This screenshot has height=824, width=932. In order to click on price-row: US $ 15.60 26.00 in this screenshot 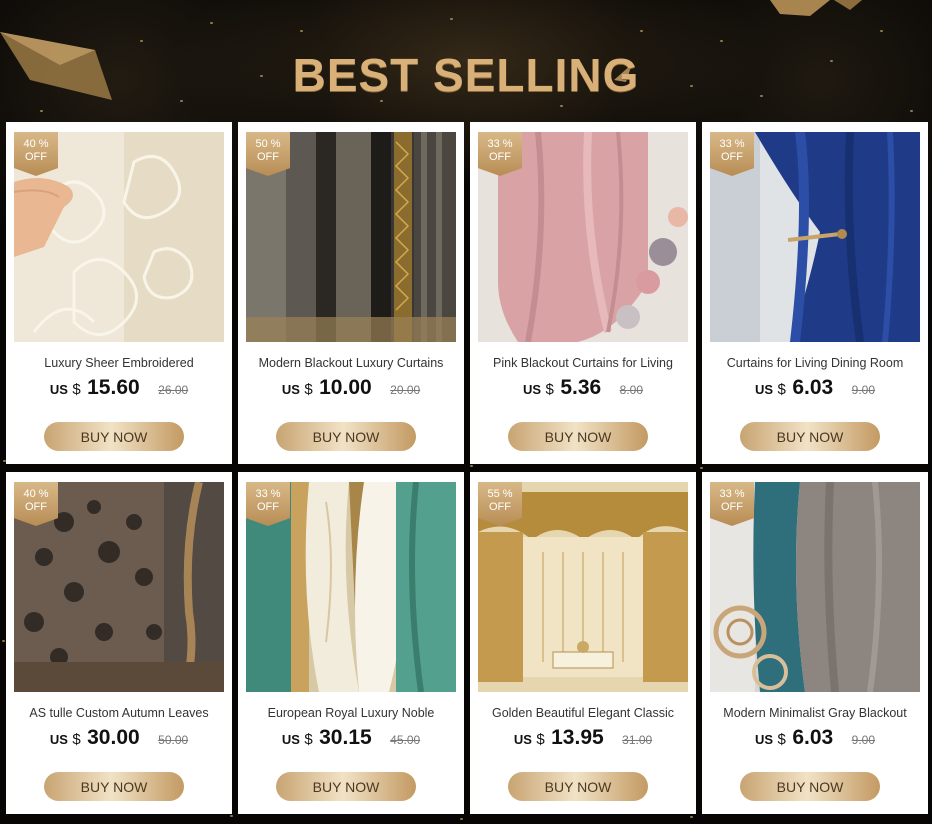, I will do `click(119, 388)`.